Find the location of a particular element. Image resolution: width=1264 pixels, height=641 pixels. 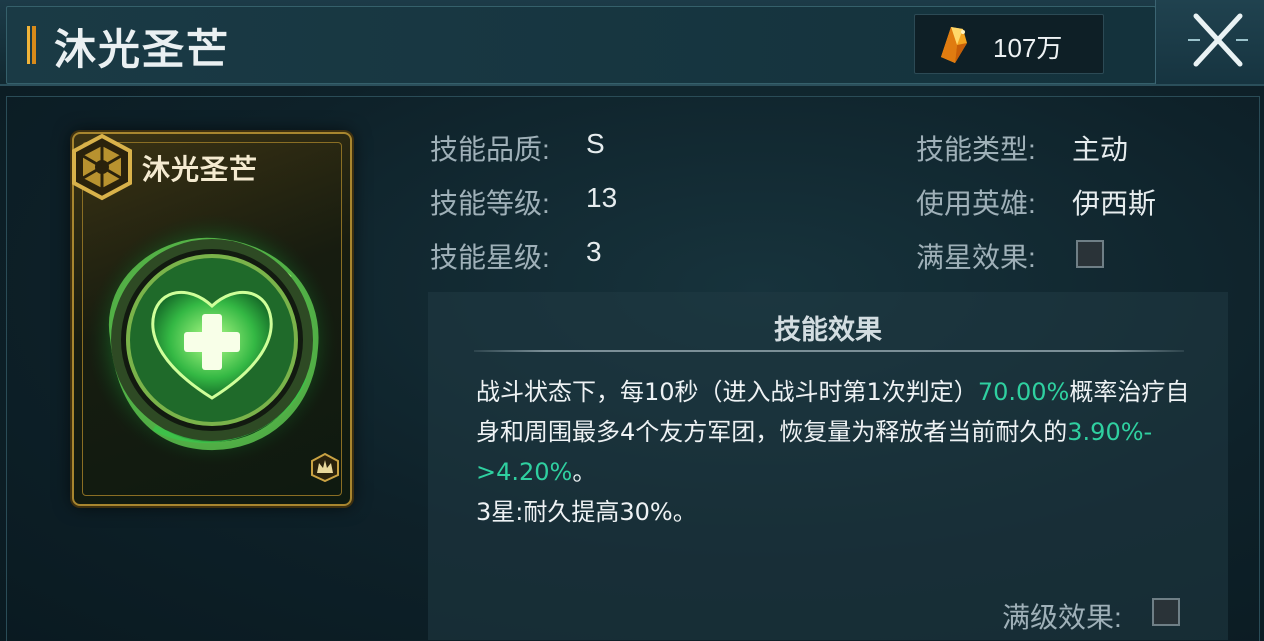

fullstar-checkbox is located at coordinates (1090, 254).